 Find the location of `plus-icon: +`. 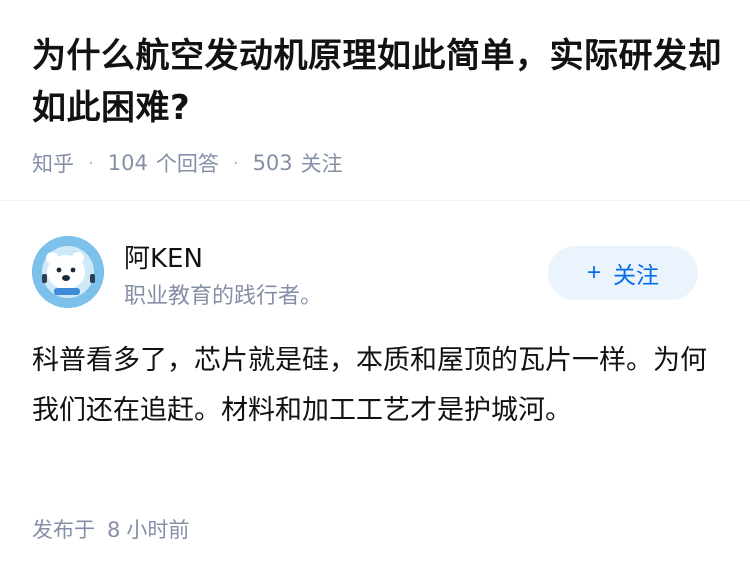

plus-icon: + is located at coordinates (593, 272).